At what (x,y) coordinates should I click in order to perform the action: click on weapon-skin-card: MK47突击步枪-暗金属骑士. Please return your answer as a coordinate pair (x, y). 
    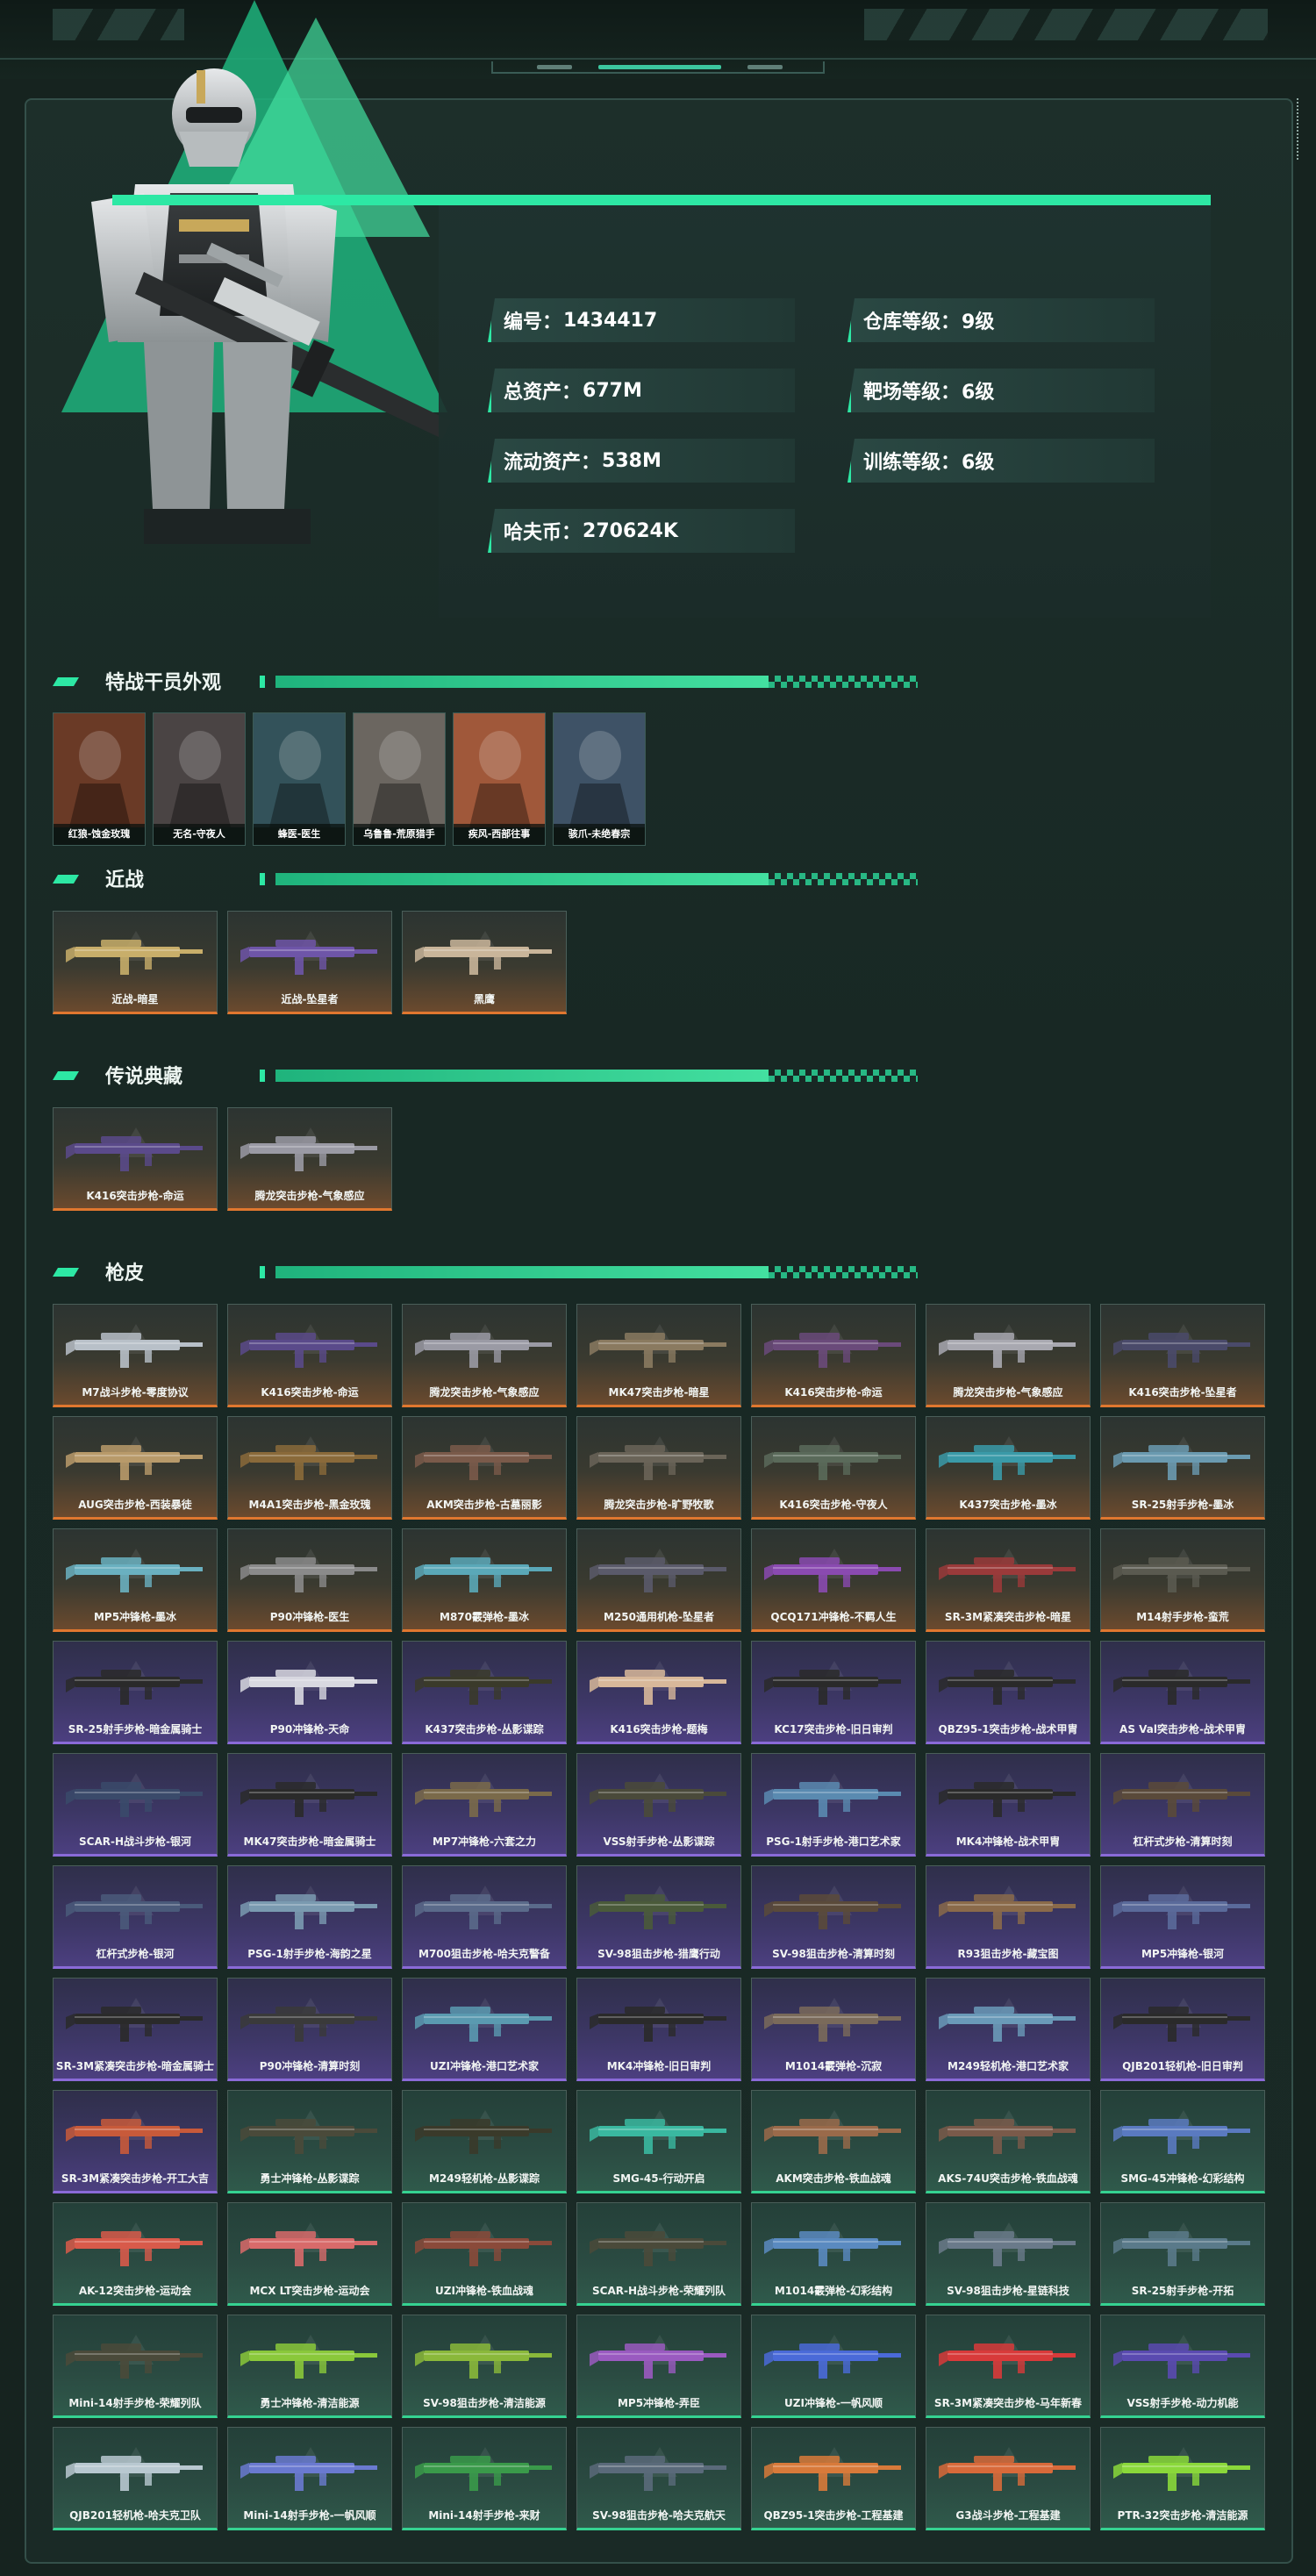
    Looking at the image, I should click on (309, 1805).